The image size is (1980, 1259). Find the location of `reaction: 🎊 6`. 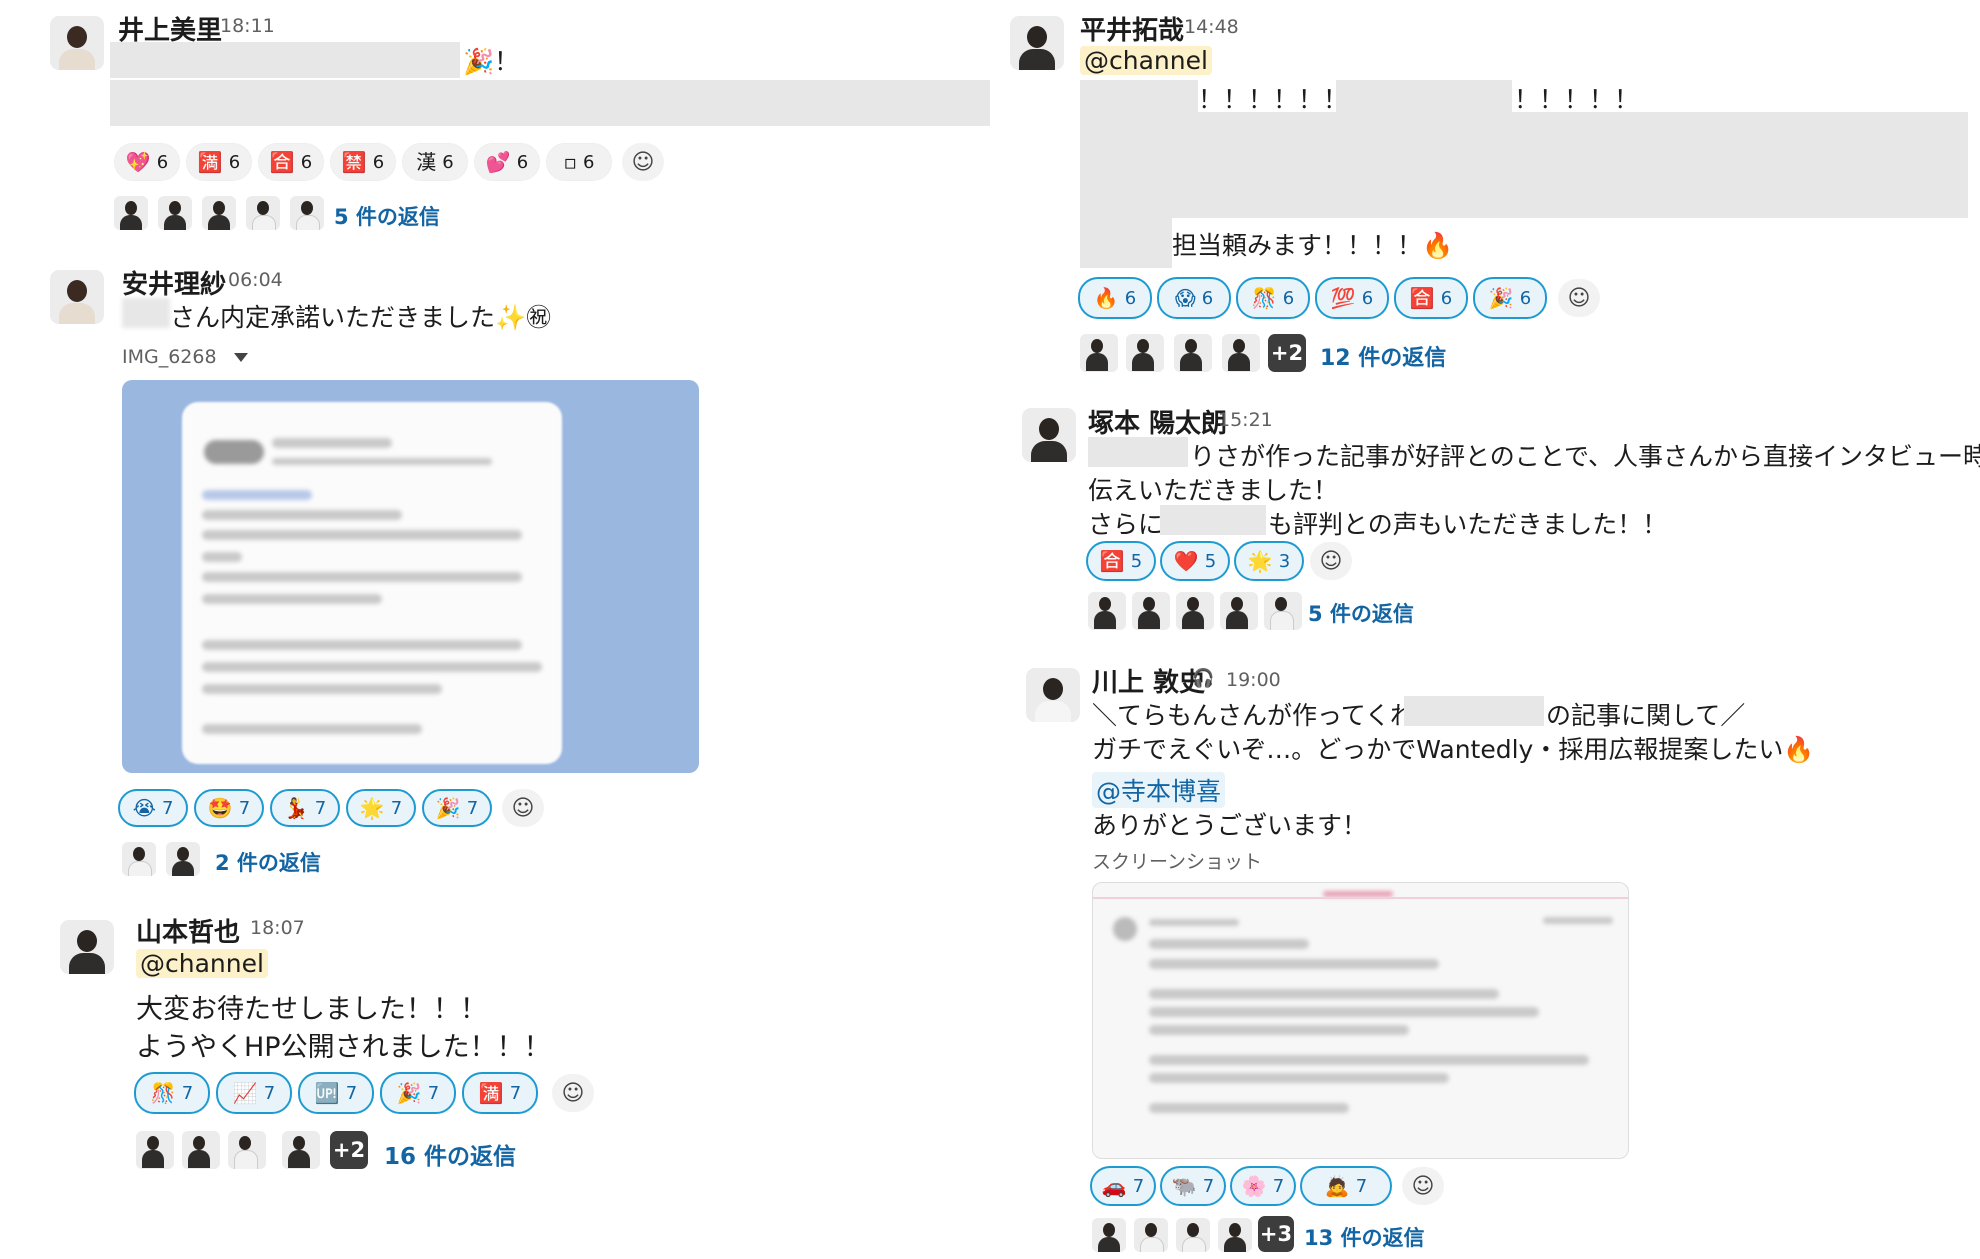

reaction: 🎊 6 is located at coordinates (1273, 298).